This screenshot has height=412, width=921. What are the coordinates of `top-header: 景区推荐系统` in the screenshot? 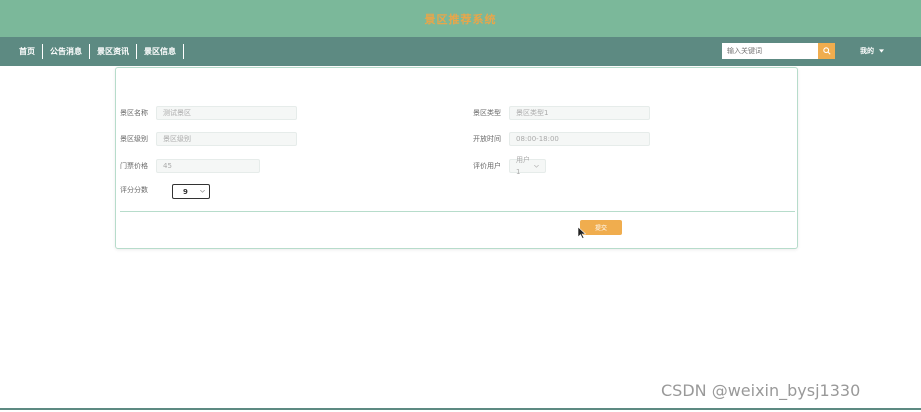 It's located at (460, 18).